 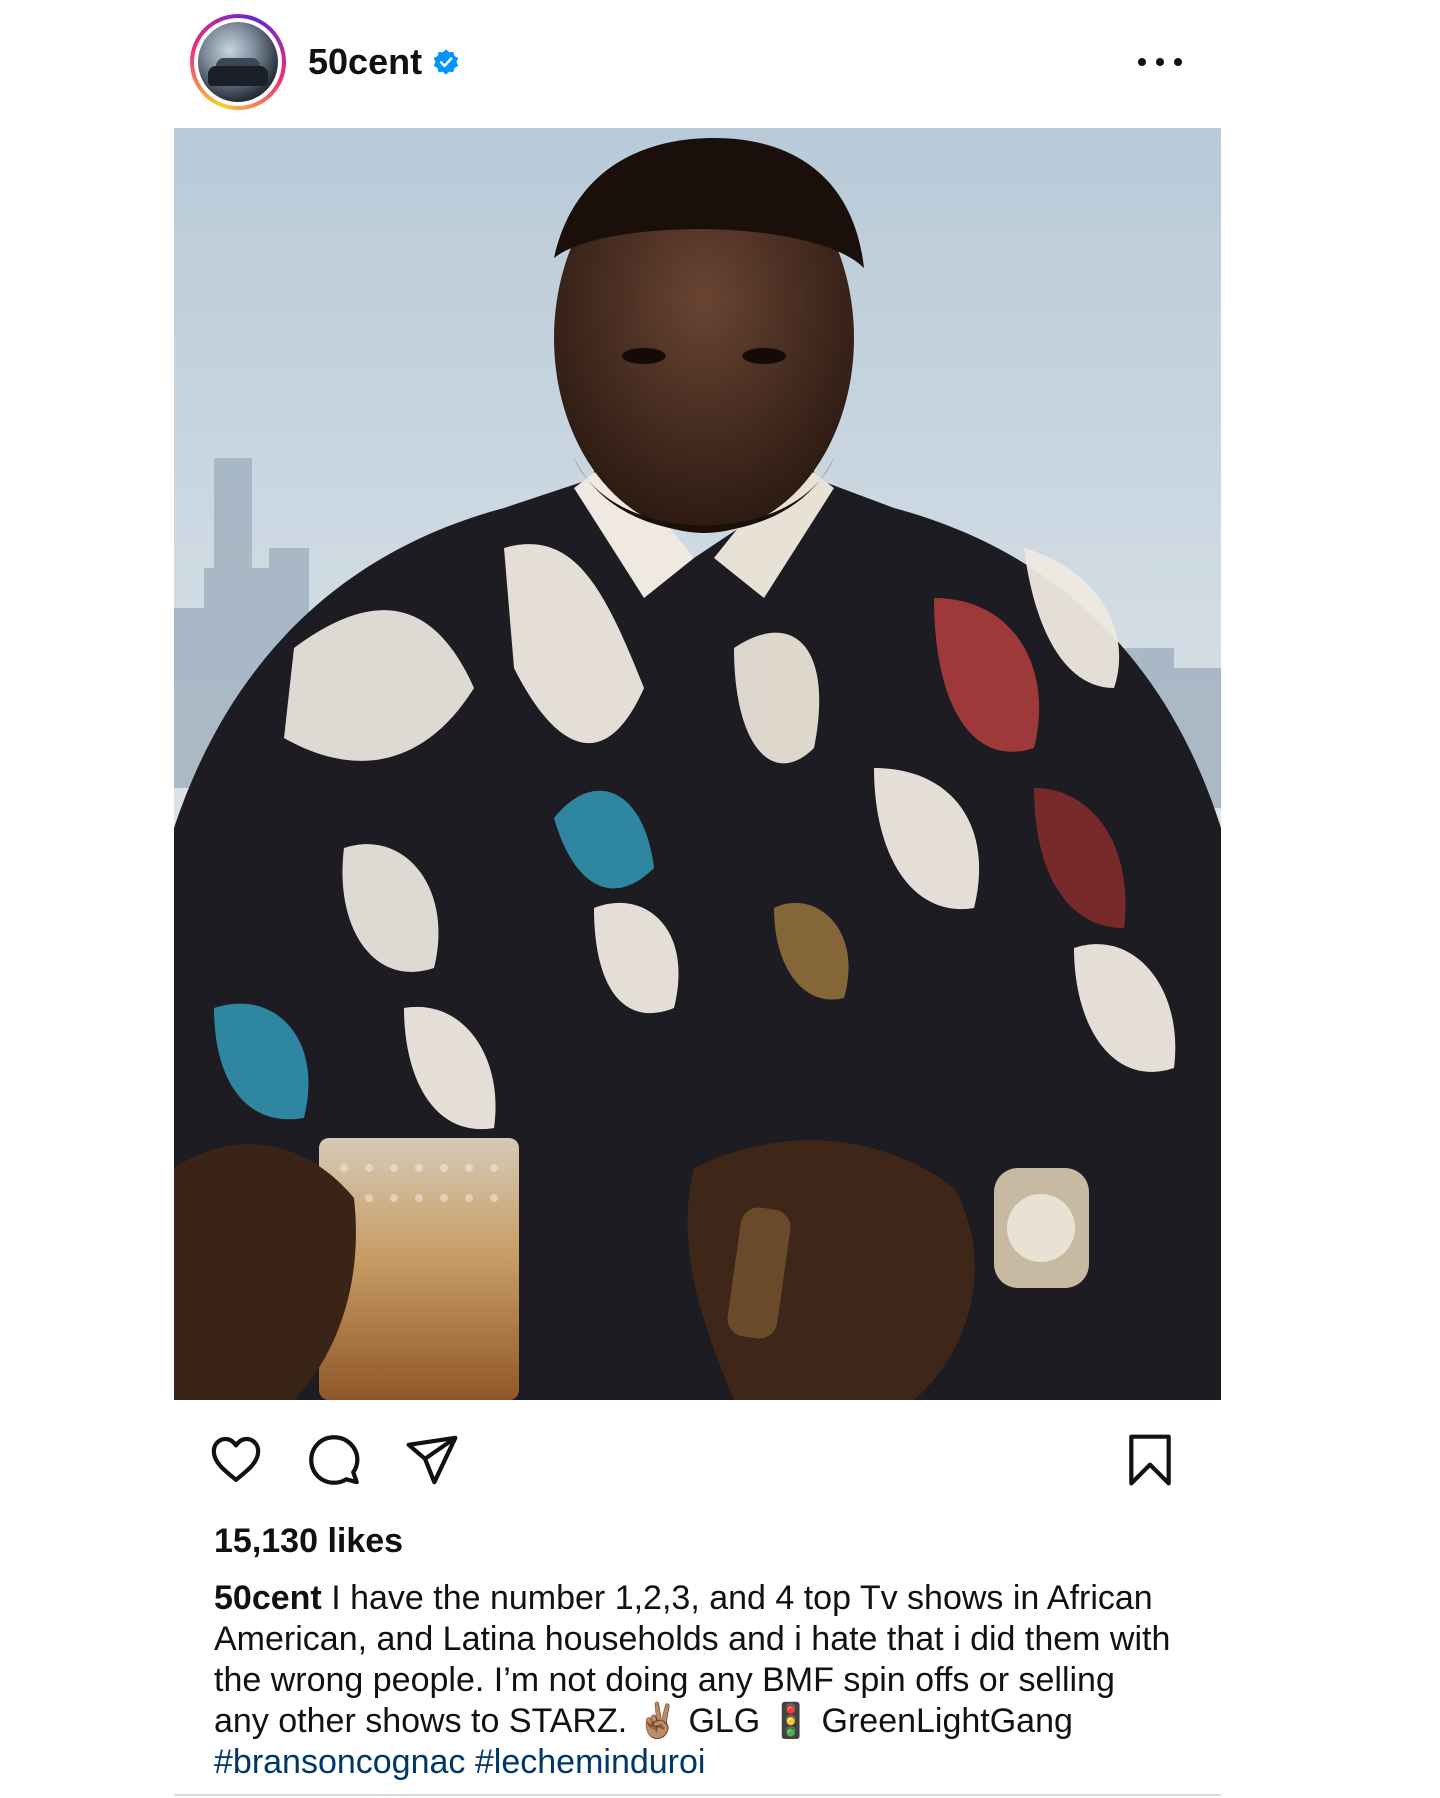 What do you see at coordinates (657, 1721) in the screenshot?
I see `peace-emoji: ✌🏽` at bounding box center [657, 1721].